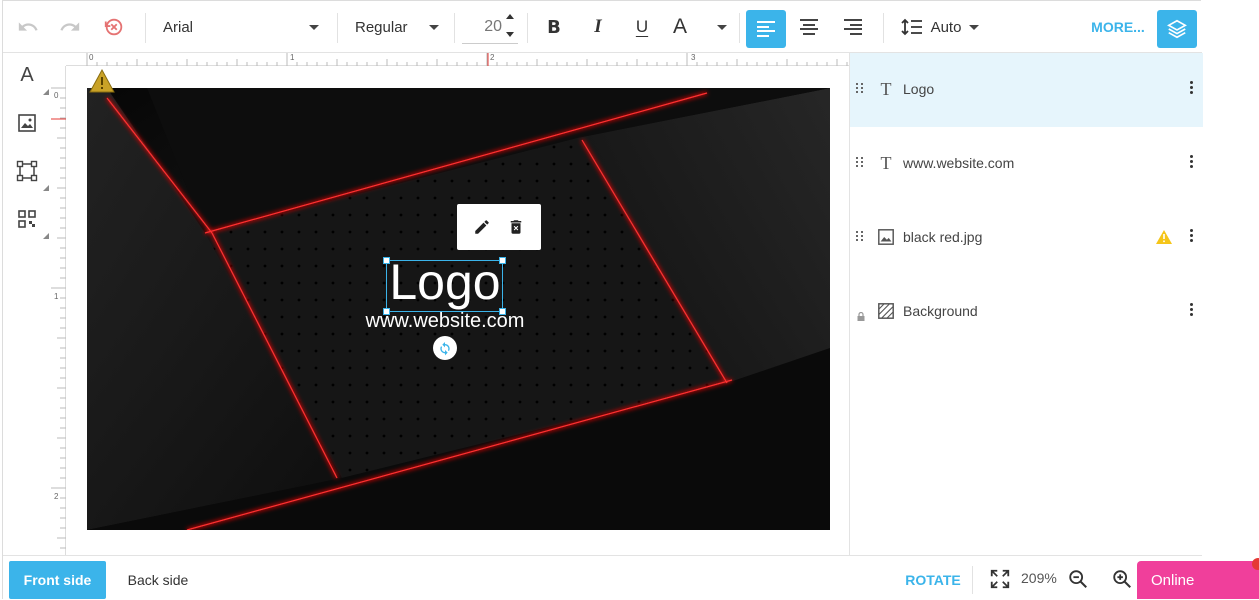  Describe the element at coordinates (499, 227) in the screenshot. I see `element-action-popup` at that location.